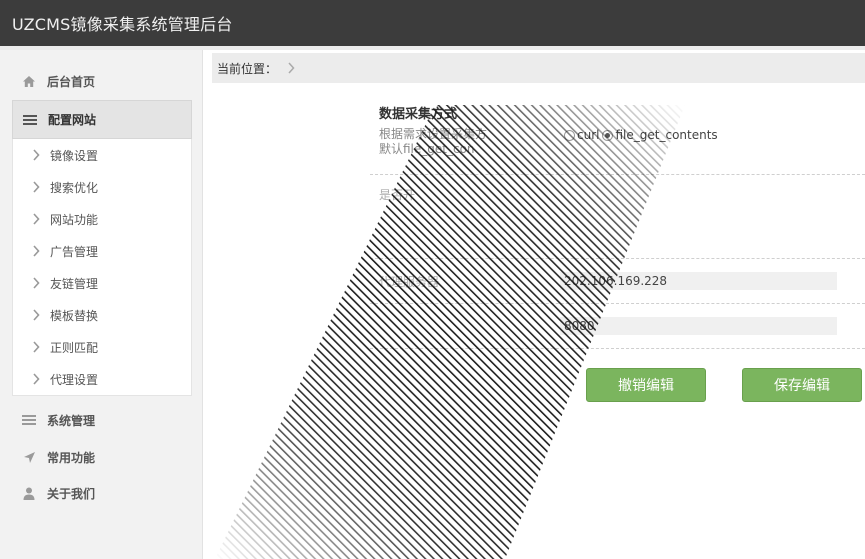  What do you see at coordinates (432, 23) in the screenshot?
I see `top-bar: UZCMS镜像采集系统管理后台` at bounding box center [432, 23].